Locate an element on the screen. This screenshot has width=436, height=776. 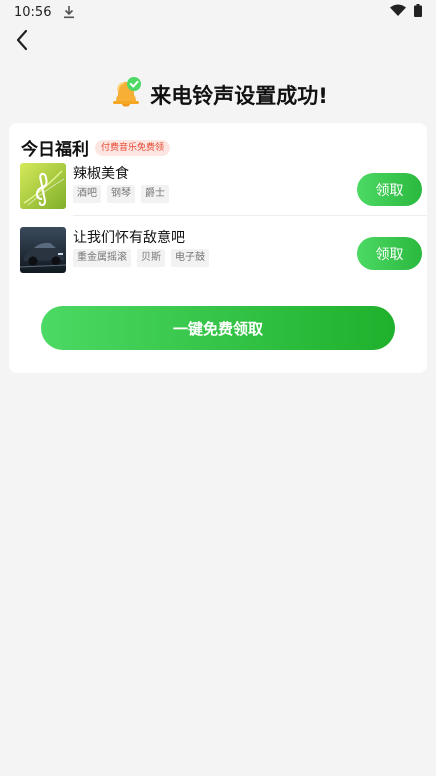
song-item: 让我们怀有敌意吧 重金属摇滚 贝斯 电子鼓 领取 is located at coordinates (221, 251).